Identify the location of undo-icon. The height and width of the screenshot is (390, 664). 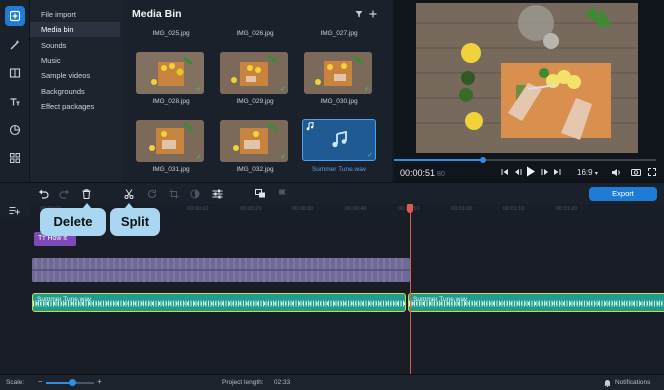
(43, 194).